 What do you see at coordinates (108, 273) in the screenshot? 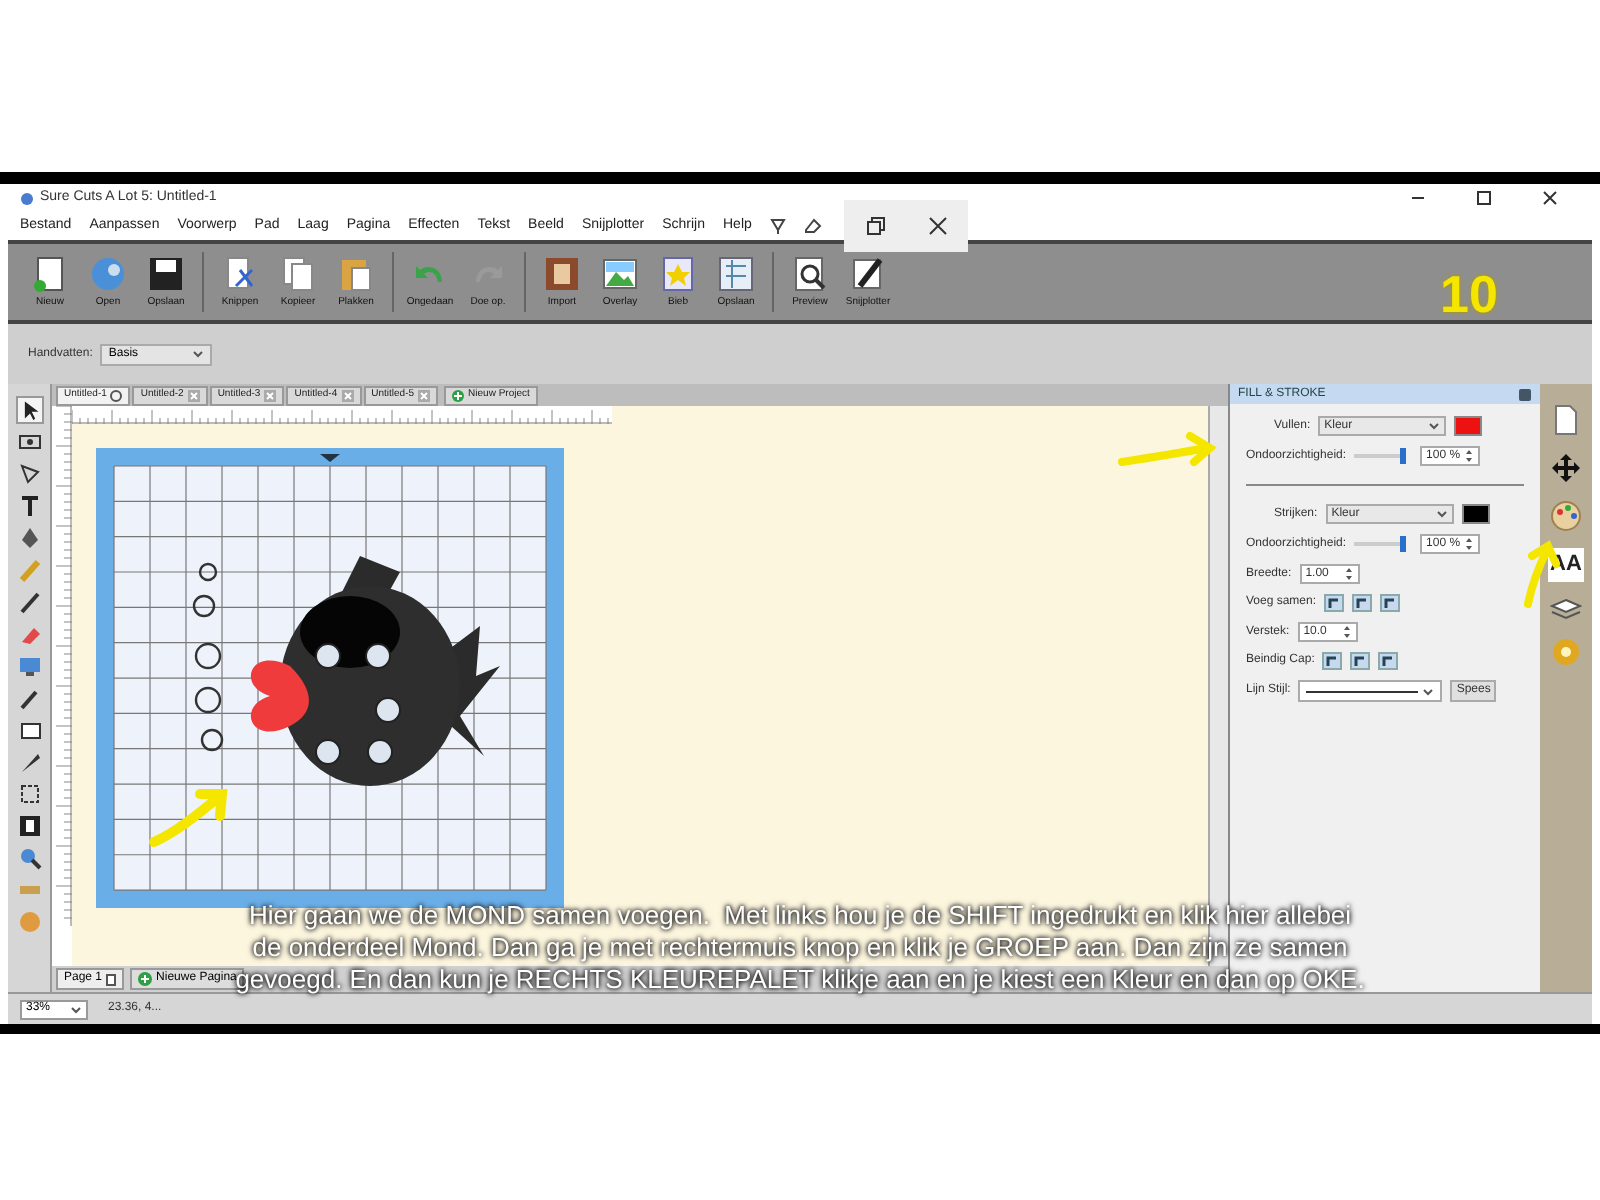
I see `globe-icon` at bounding box center [108, 273].